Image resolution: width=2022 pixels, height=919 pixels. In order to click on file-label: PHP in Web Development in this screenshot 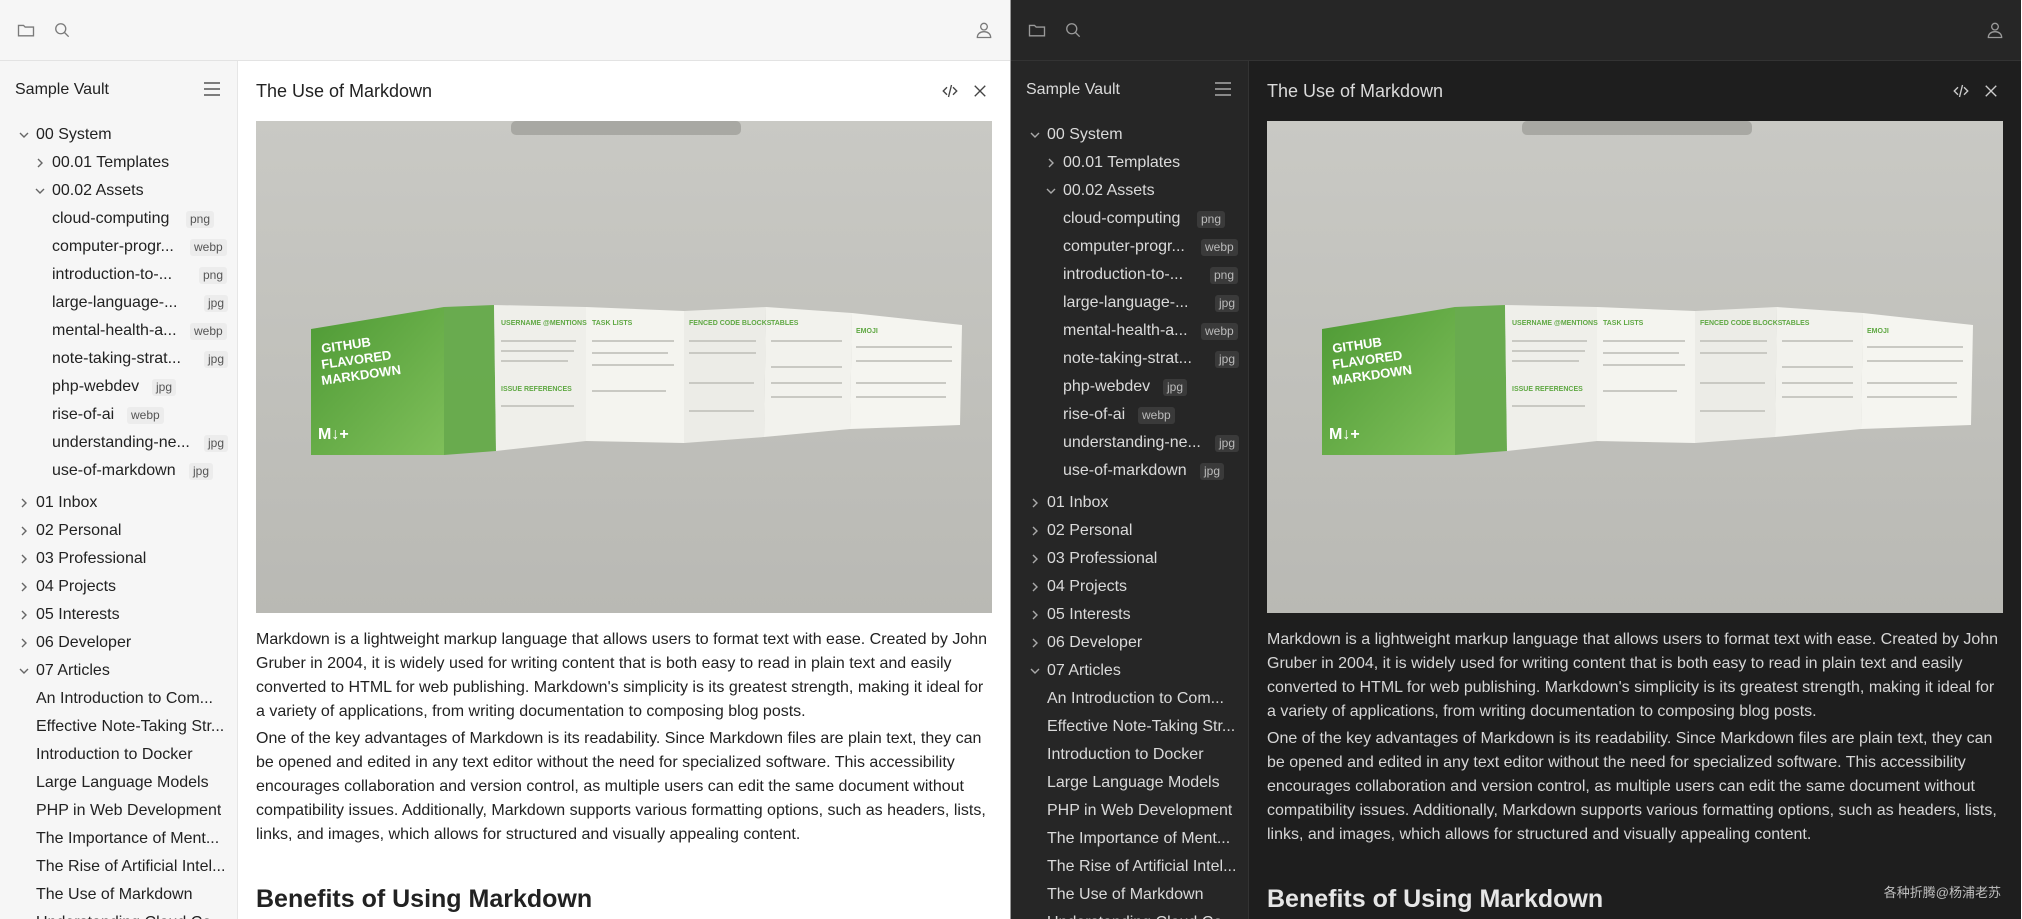, I will do `click(129, 810)`.